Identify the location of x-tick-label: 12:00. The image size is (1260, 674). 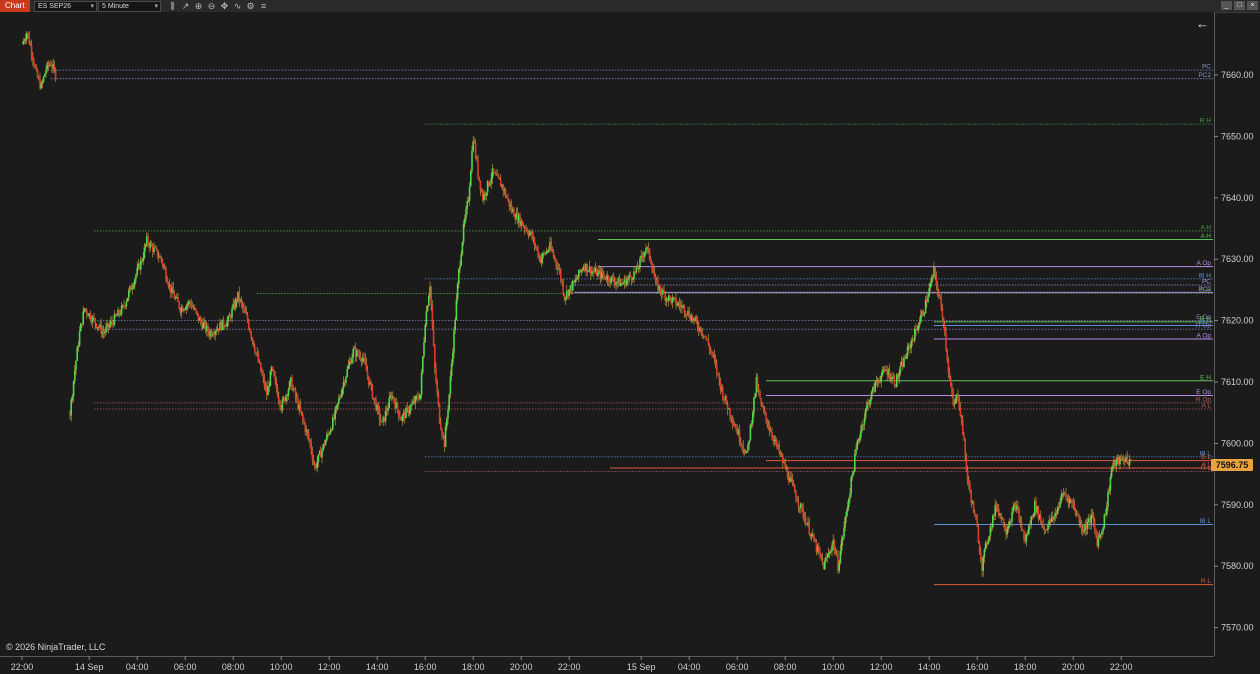
(881, 667).